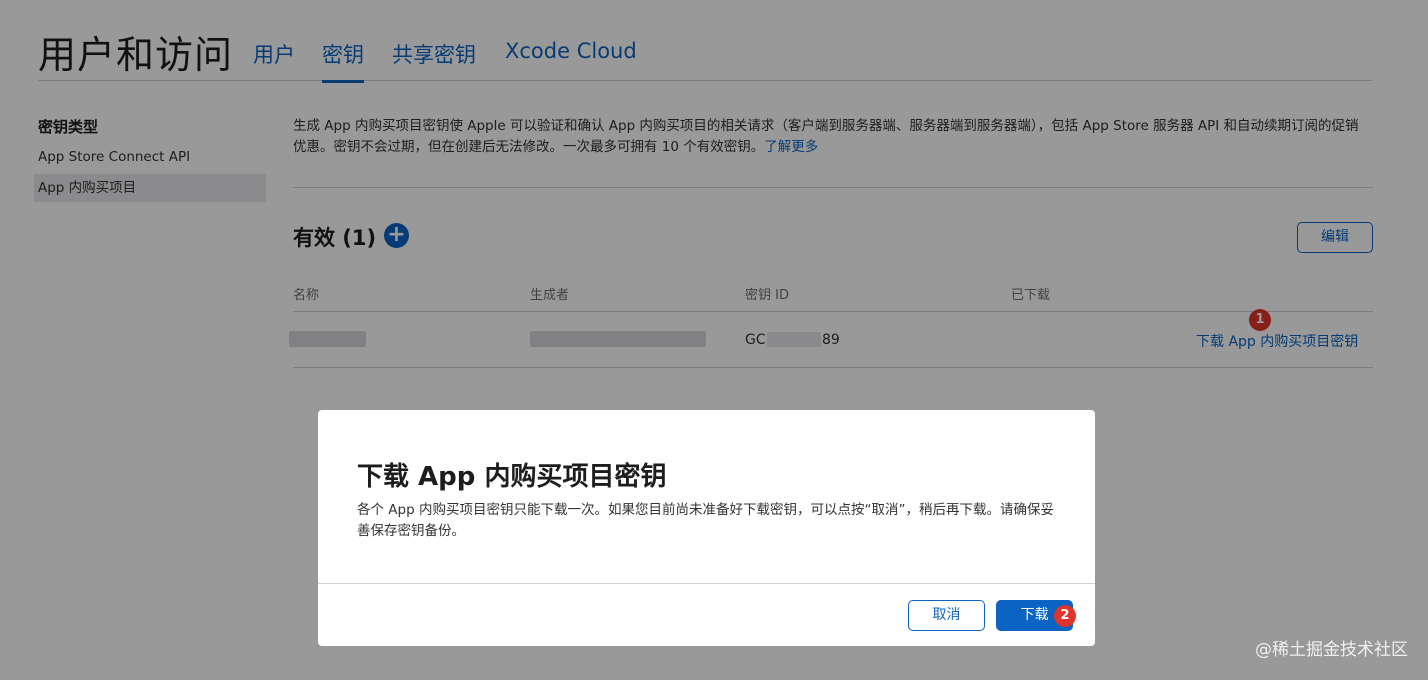  I want to click on step-2-badge: 2, so click(1065, 616).